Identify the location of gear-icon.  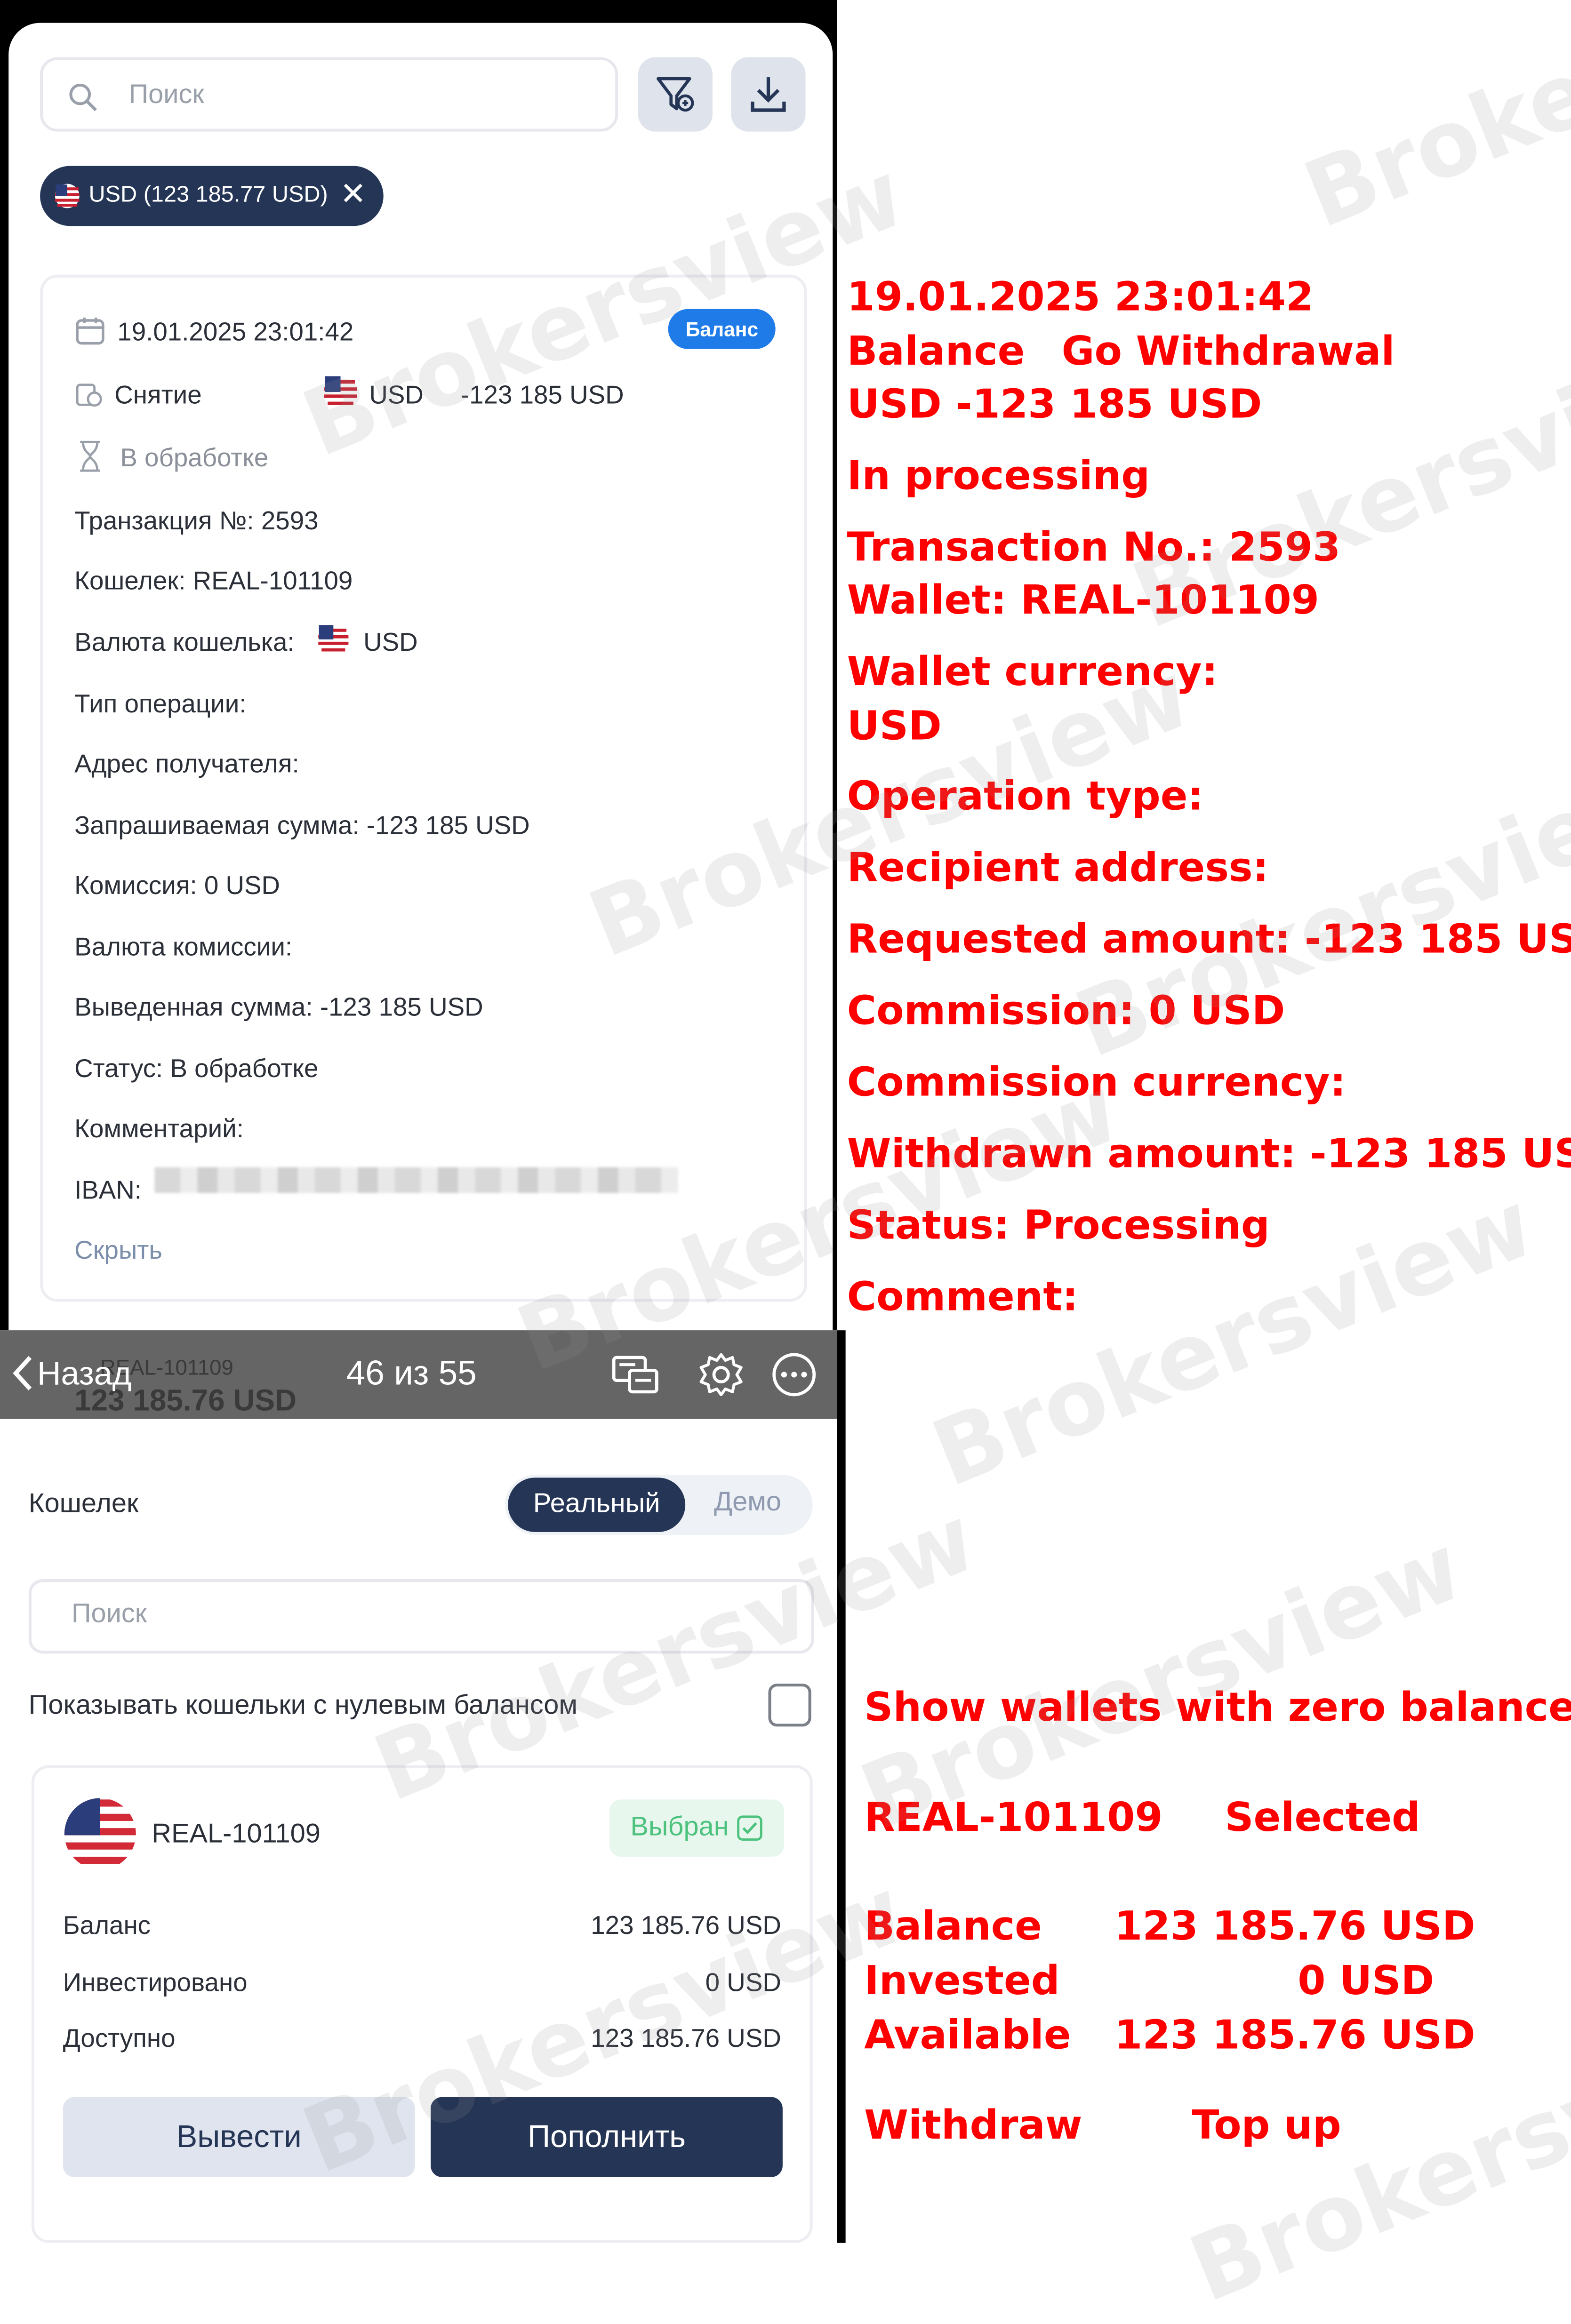
(721, 1374).